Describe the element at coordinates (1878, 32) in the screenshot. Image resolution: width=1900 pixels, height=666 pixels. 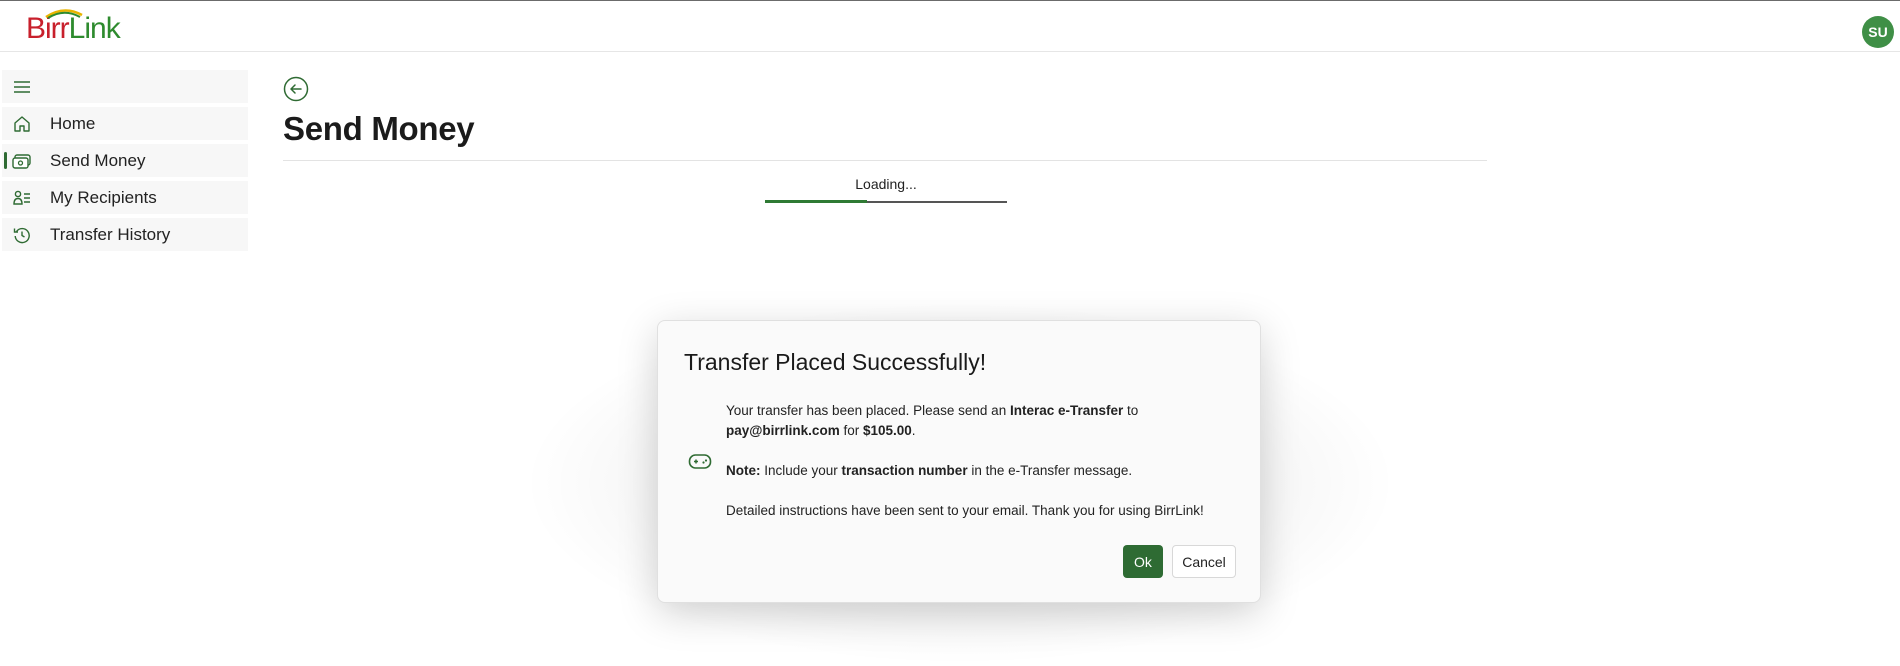
I see `user-avatar: SU` at that location.